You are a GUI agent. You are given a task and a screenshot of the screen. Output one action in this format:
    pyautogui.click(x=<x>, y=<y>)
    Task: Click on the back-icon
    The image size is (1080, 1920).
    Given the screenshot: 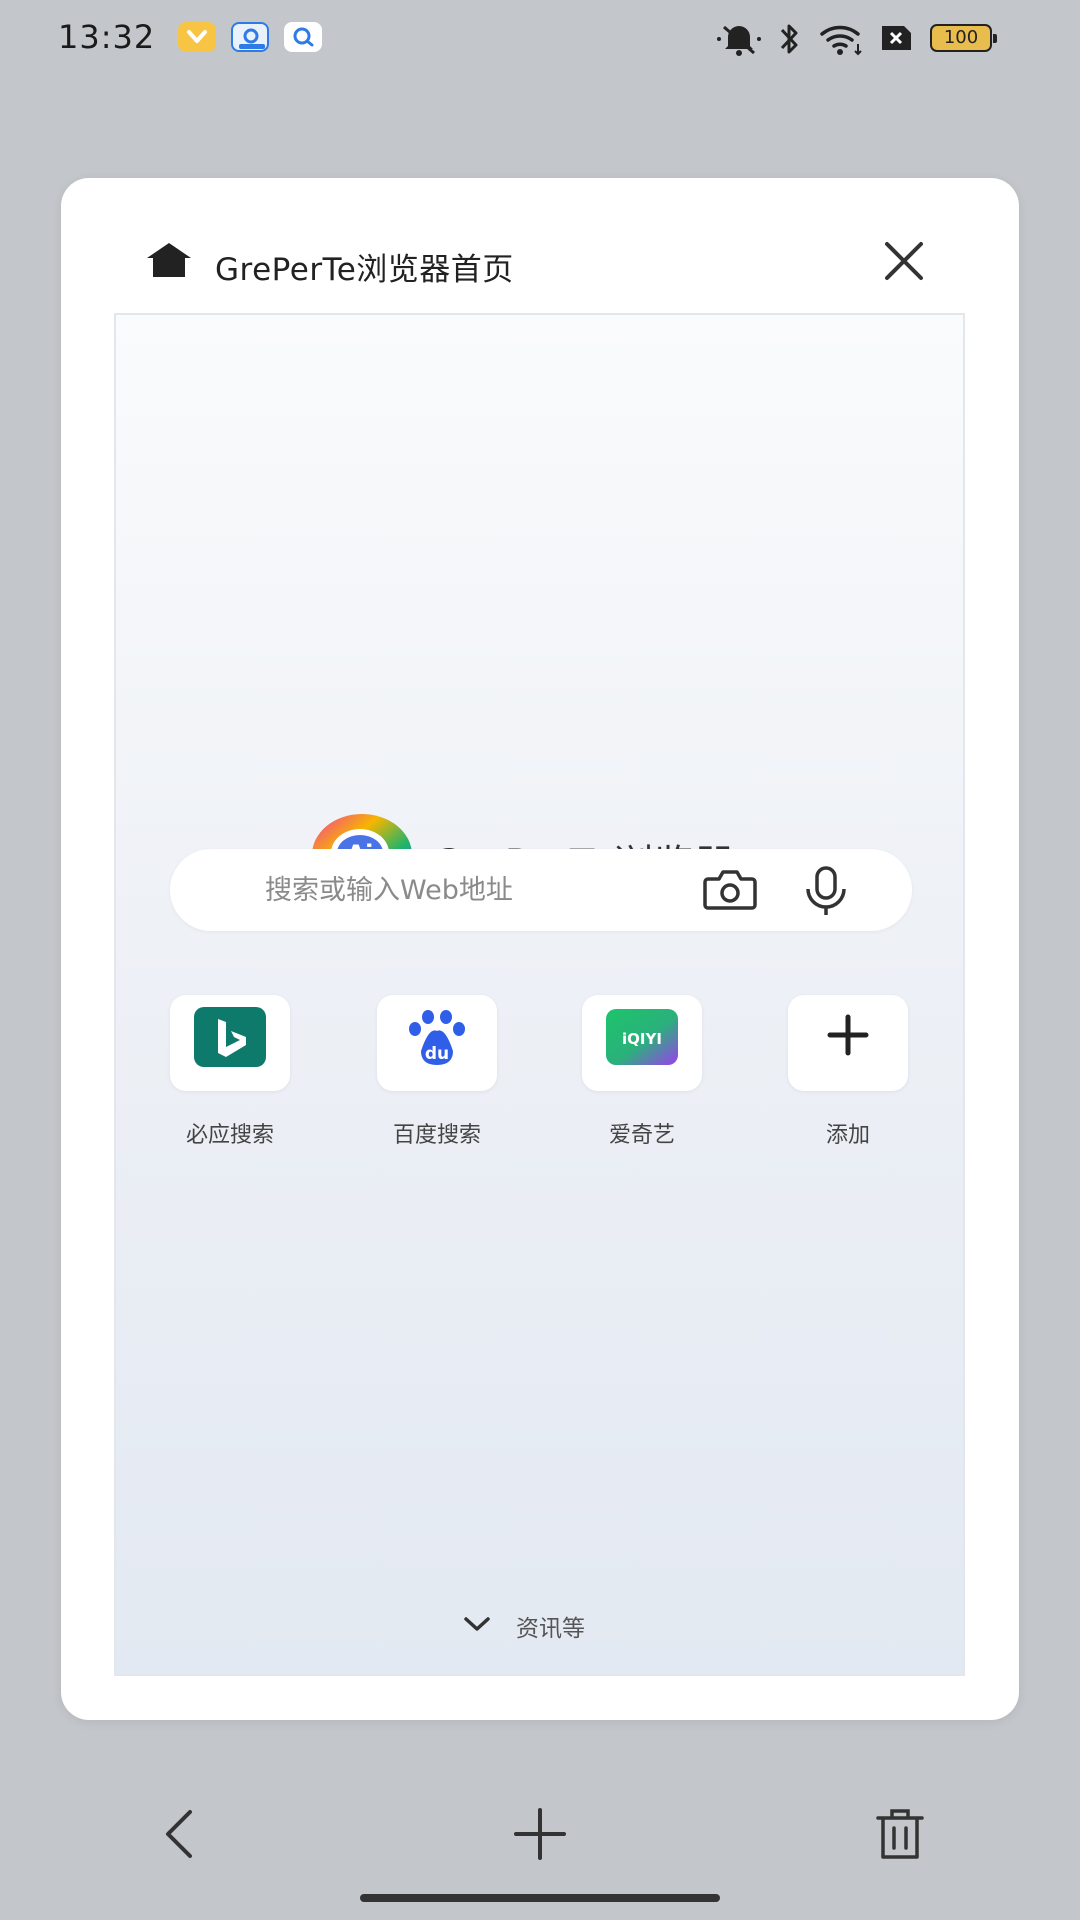 What is the action you would take?
    pyautogui.click(x=178, y=1834)
    